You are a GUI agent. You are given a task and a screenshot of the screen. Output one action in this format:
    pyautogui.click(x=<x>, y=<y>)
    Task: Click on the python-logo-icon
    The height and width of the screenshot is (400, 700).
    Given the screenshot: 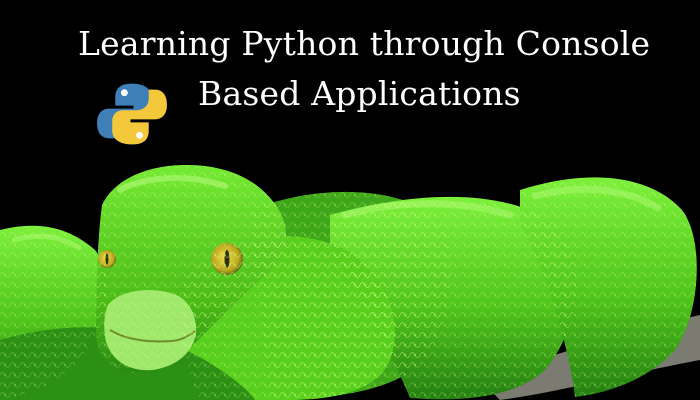 What is the action you would take?
    pyautogui.click(x=132, y=114)
    